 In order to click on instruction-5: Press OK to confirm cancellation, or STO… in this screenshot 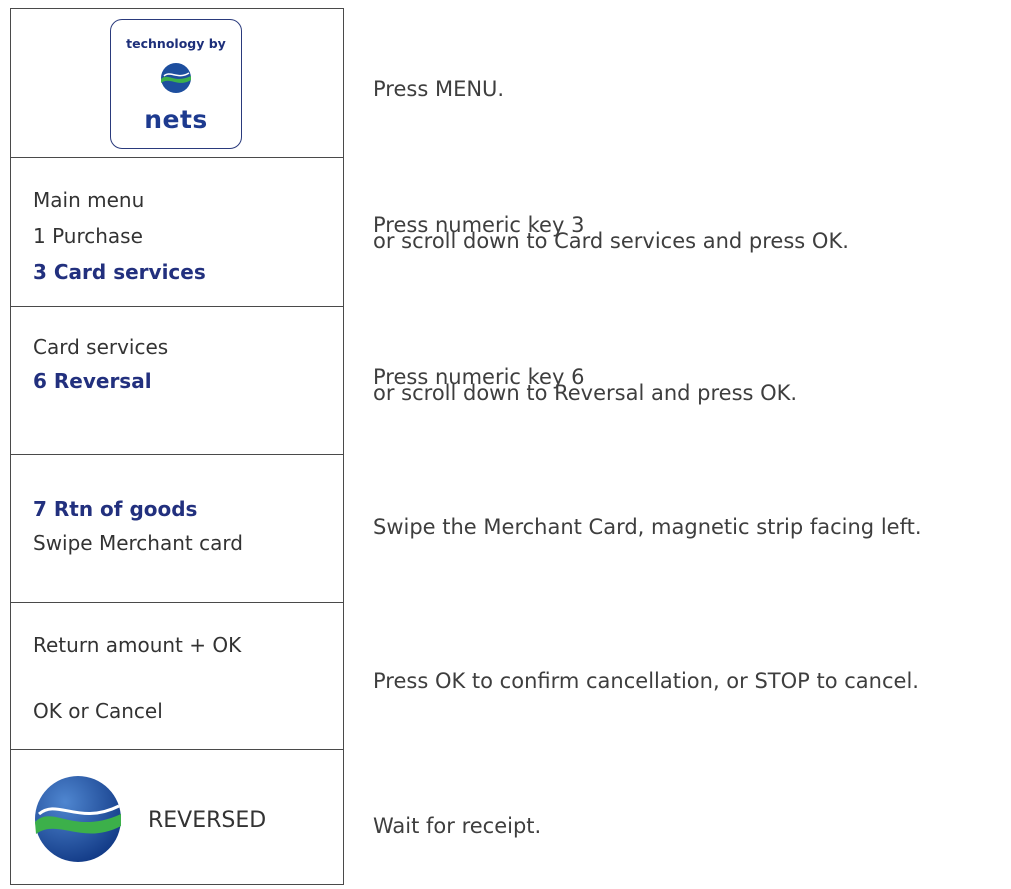, I will do `click(646, 681)`.